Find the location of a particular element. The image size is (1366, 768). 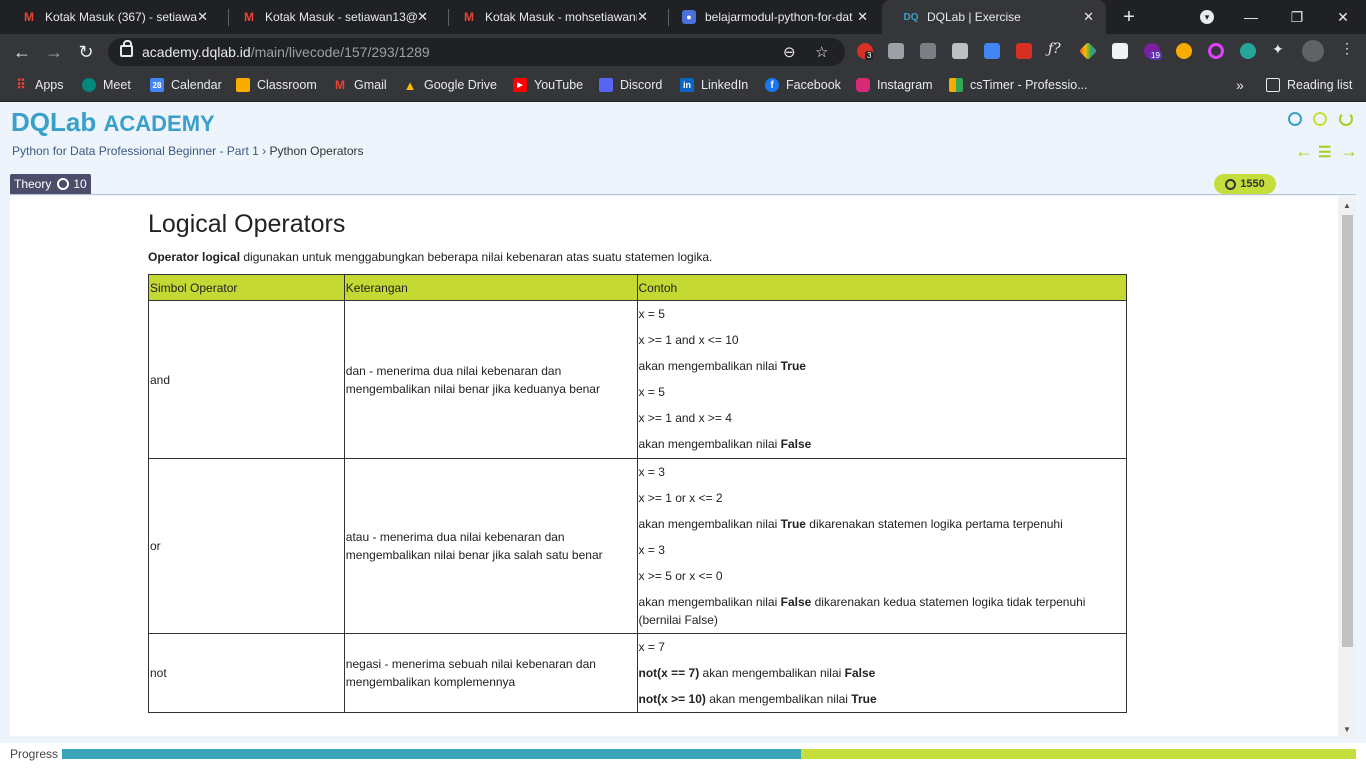

scrollbar-thumb is located at coordinates (1347, 431).